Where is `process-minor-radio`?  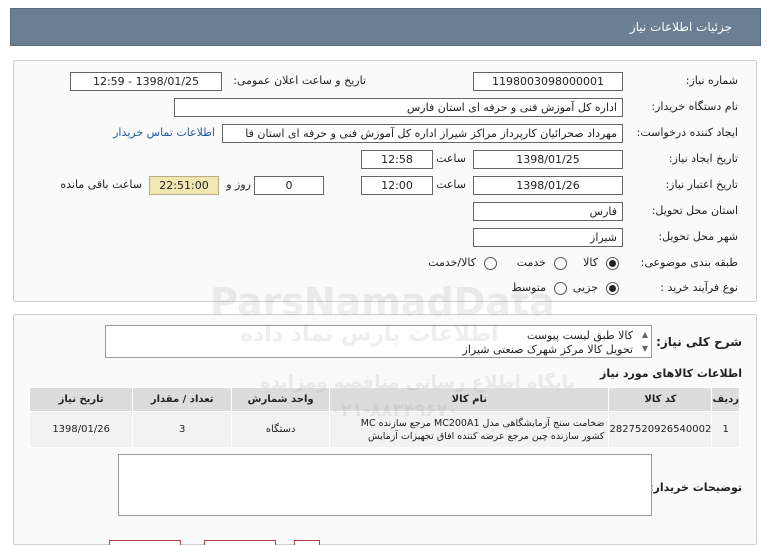 process-minor-radio is located at coordinates (612, 288).